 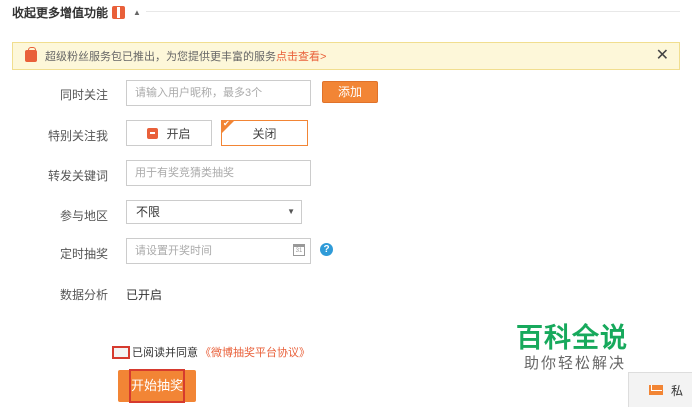 What do you see at coordinates (326, 249) in the screenshot?
I see `help-icon: ?` at bounding box center [326, 249].